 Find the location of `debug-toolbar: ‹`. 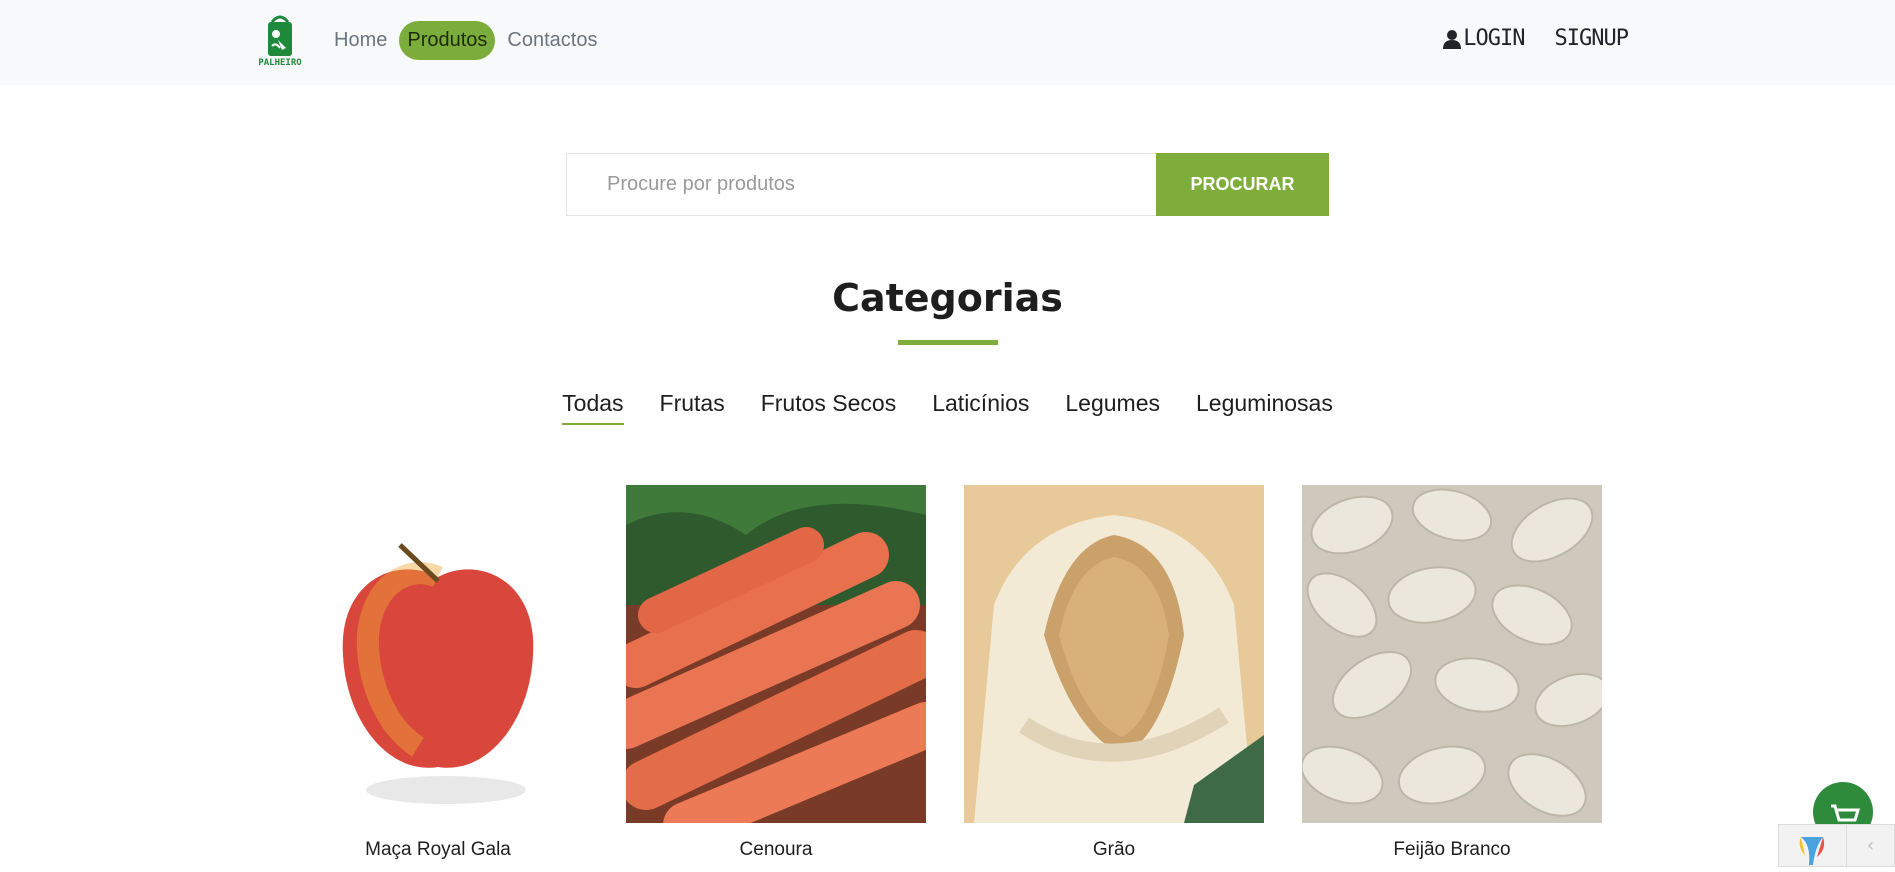

debug-toolbar: ‹ is located at coordinates (1836, 846).